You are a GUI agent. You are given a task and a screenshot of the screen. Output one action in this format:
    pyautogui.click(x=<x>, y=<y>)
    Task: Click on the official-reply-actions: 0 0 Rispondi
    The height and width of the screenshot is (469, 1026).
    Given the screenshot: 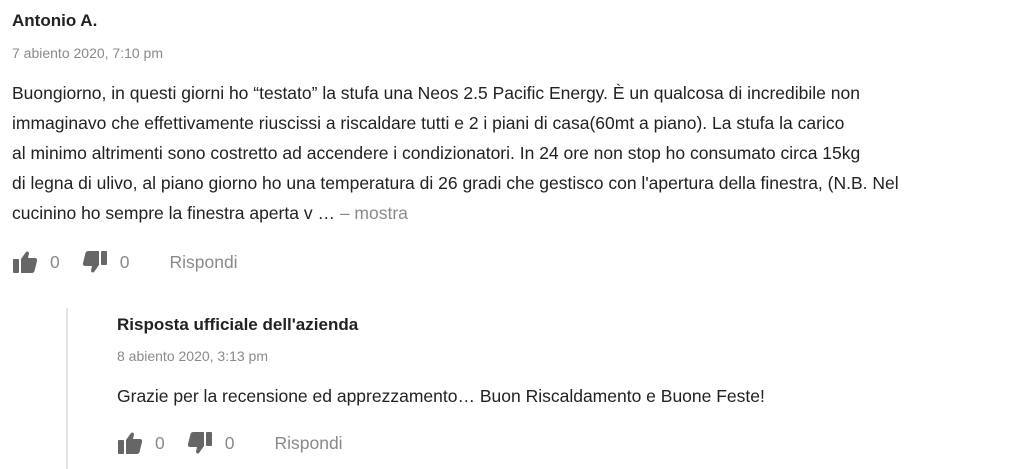 What is the action you would take?
    pyautogui.click(x=557, y=443)
    